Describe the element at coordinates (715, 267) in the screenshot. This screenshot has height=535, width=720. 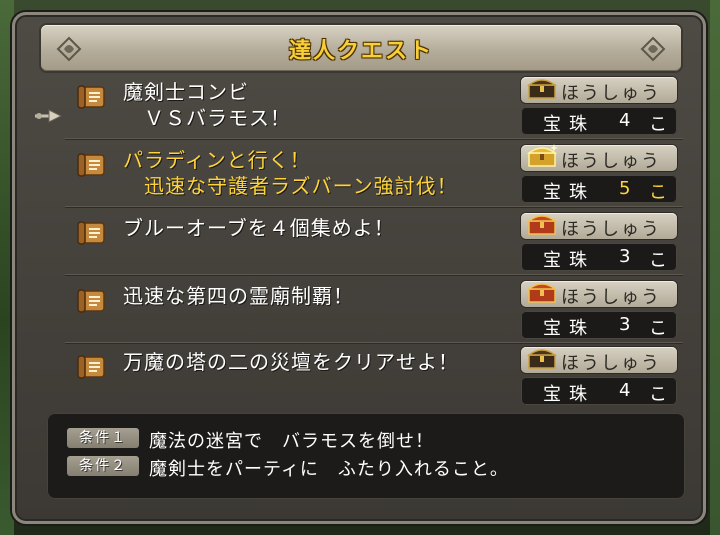
I see `background-right` at that location.